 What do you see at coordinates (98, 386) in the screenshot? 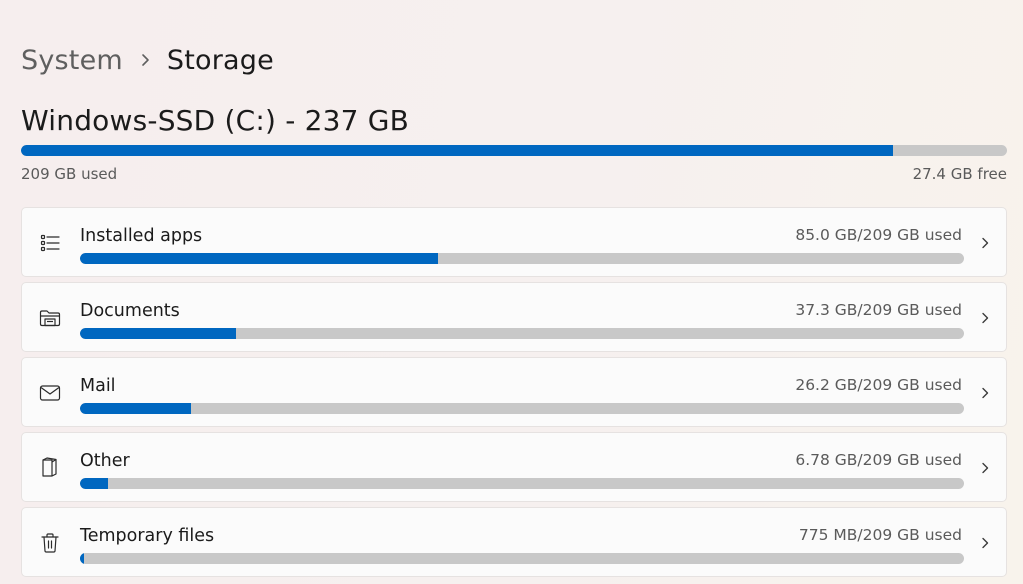
I see `category-label: Mail` at bounding box center [98, 386].